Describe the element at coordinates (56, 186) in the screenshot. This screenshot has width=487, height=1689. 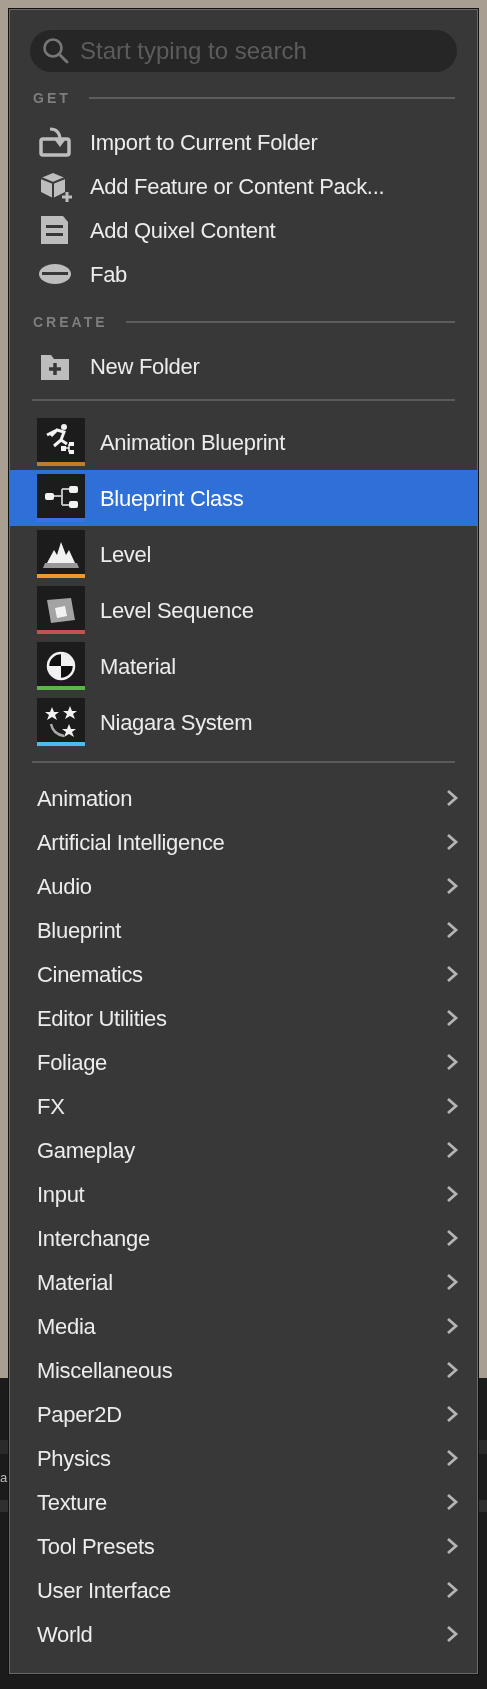
I see `box-plus-icon` at that location.